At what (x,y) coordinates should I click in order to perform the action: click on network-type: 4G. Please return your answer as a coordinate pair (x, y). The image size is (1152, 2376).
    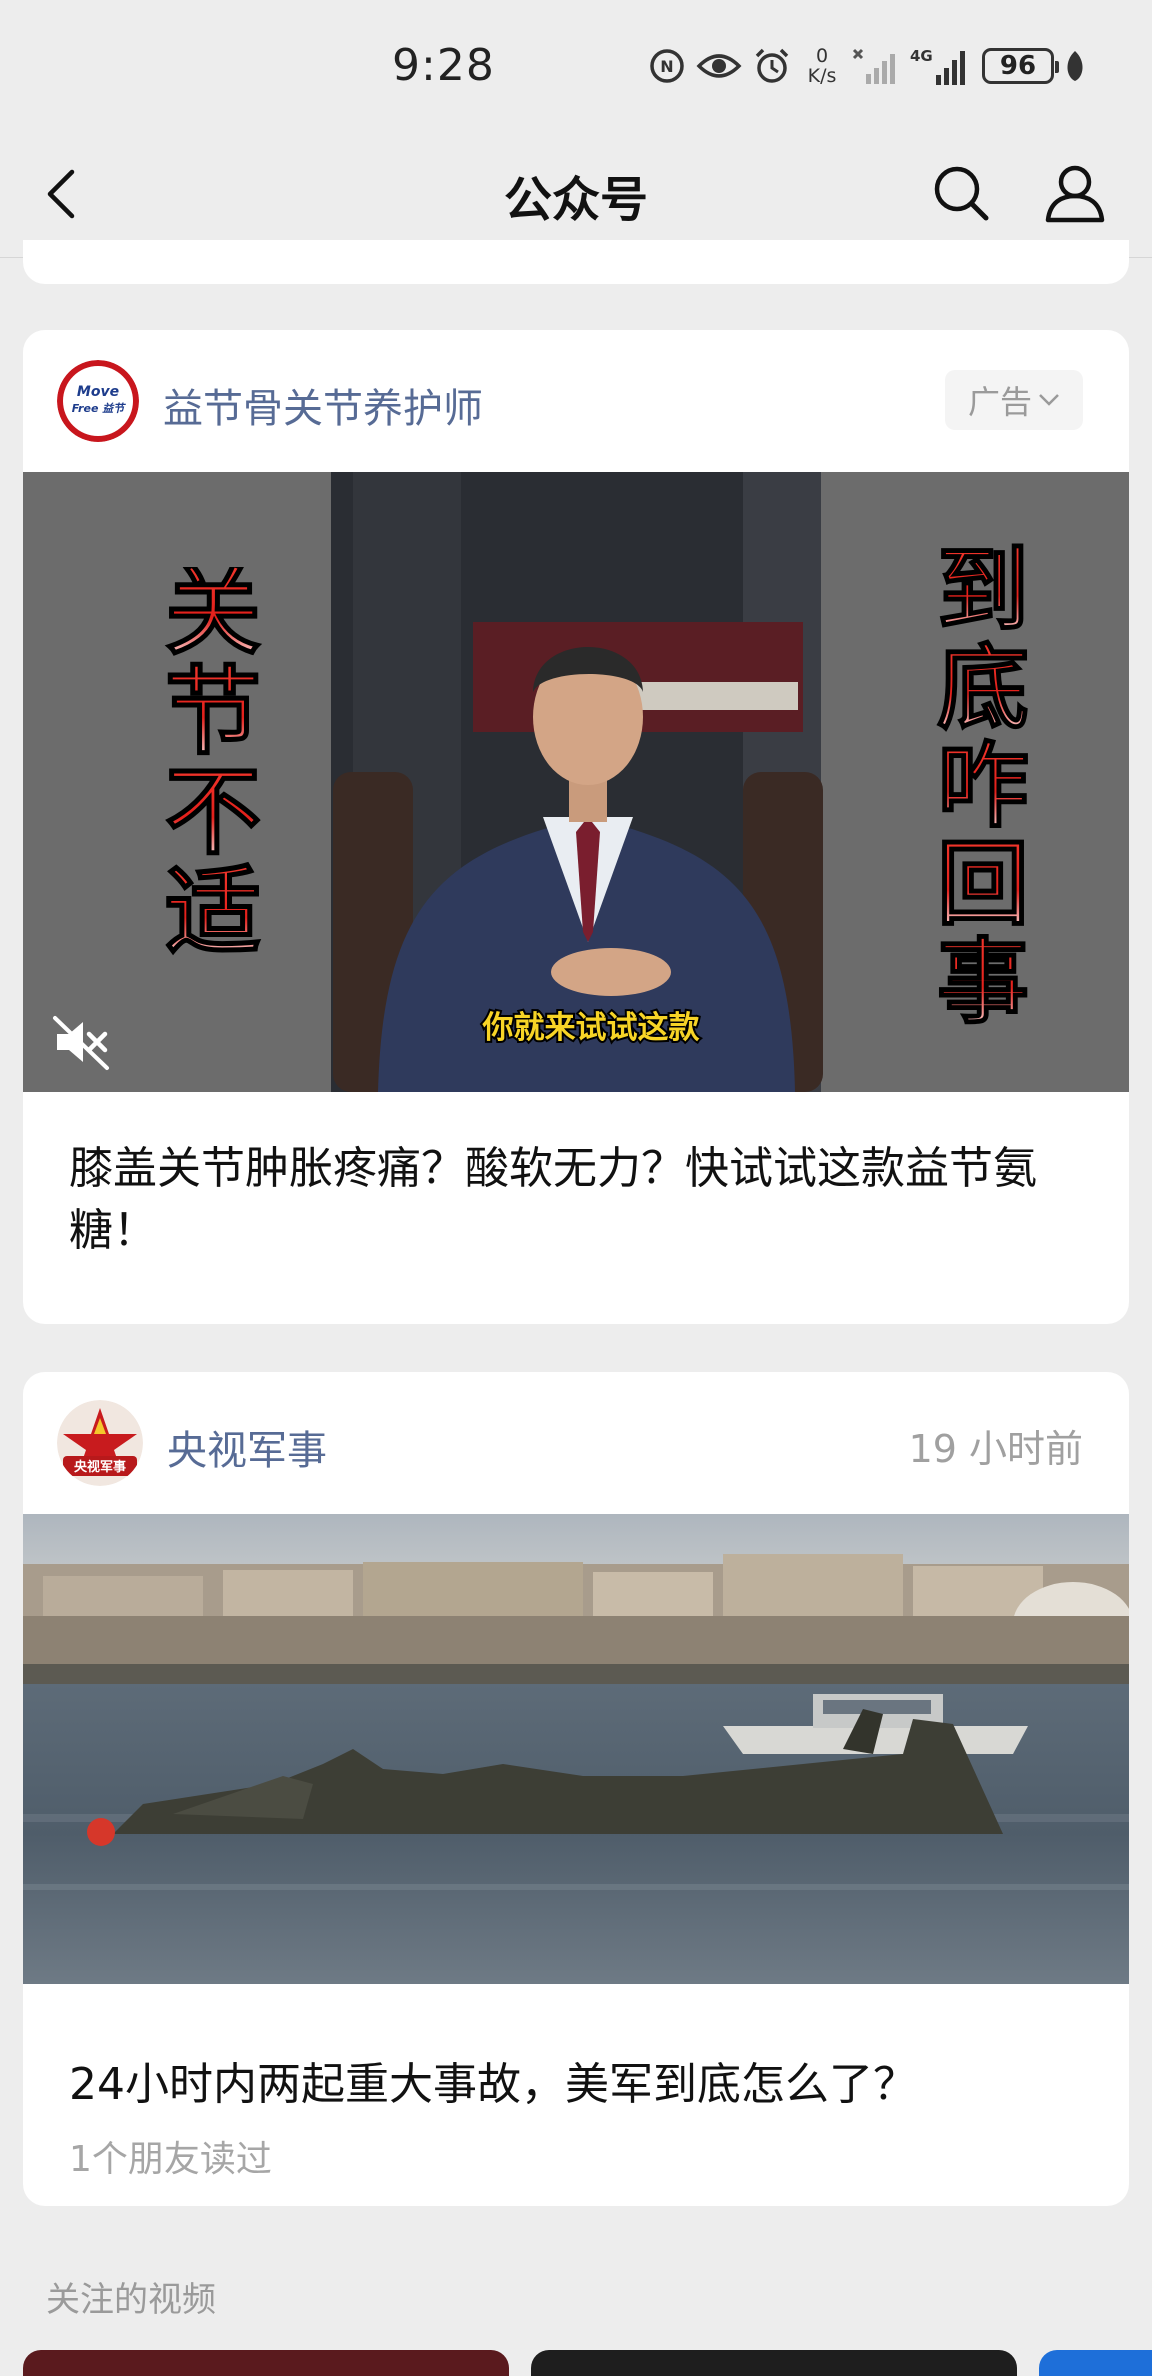
    Looking at the image, I should click on (921, 56).